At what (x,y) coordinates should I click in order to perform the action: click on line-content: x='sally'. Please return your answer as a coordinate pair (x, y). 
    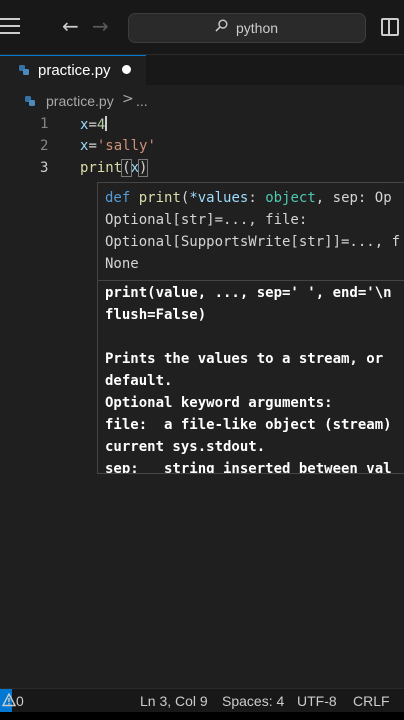
    Looking at the image, I should click on (118, 146).